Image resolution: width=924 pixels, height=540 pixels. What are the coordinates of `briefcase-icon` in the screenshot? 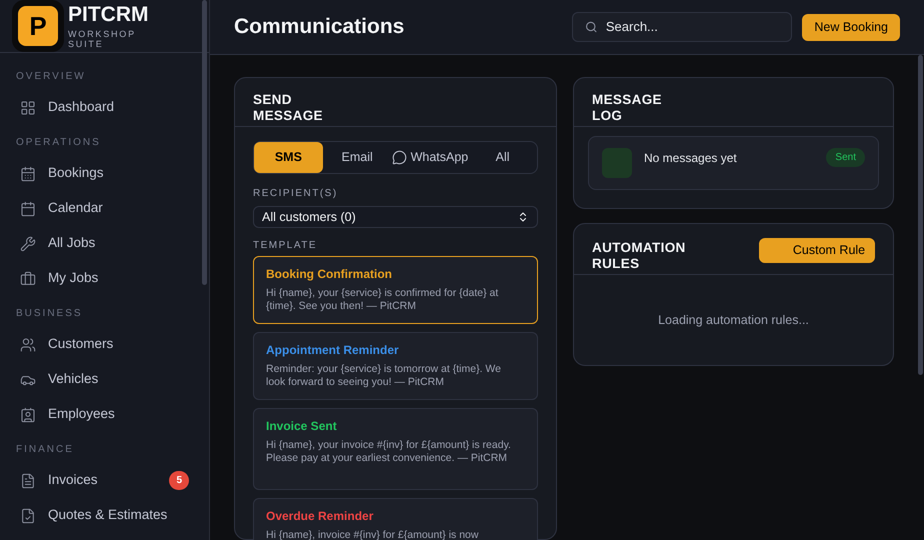 It's located at (28, 278).